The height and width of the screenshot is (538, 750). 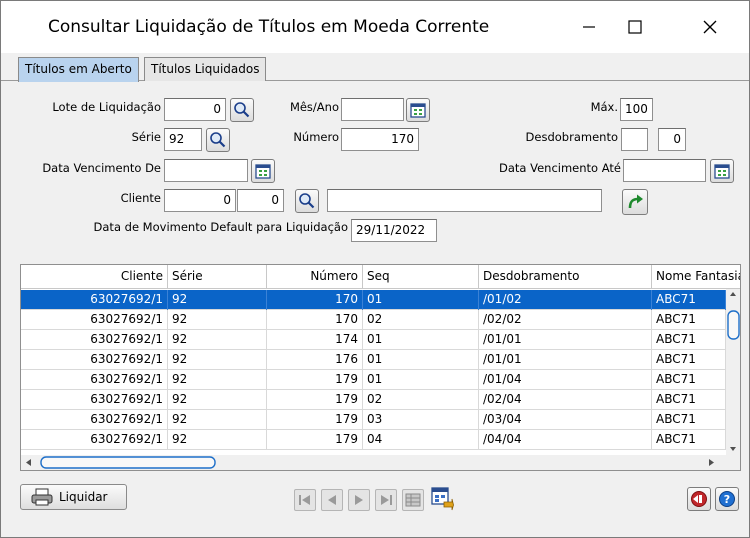 I want to click on last-record-button, so click(x=386, y=500).